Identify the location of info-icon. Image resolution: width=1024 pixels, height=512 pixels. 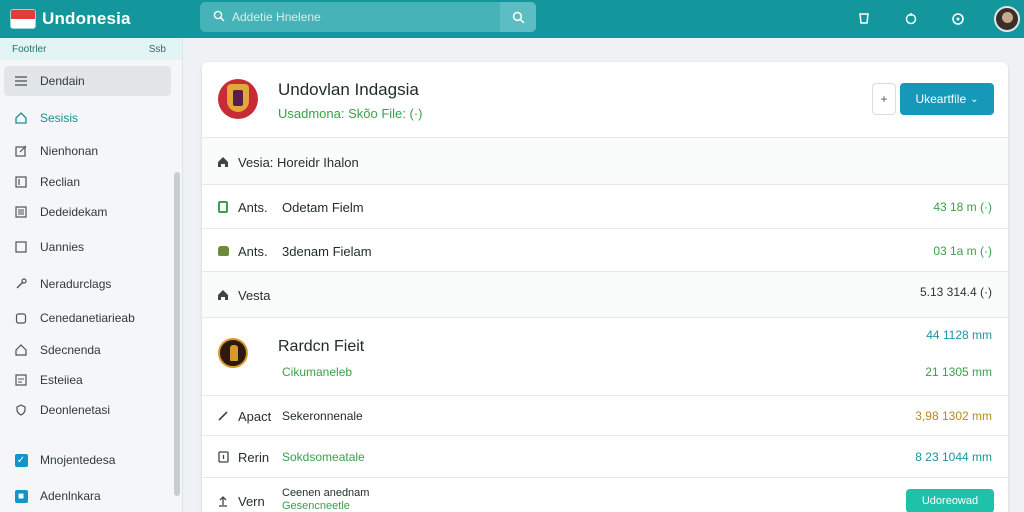
(958, 19).